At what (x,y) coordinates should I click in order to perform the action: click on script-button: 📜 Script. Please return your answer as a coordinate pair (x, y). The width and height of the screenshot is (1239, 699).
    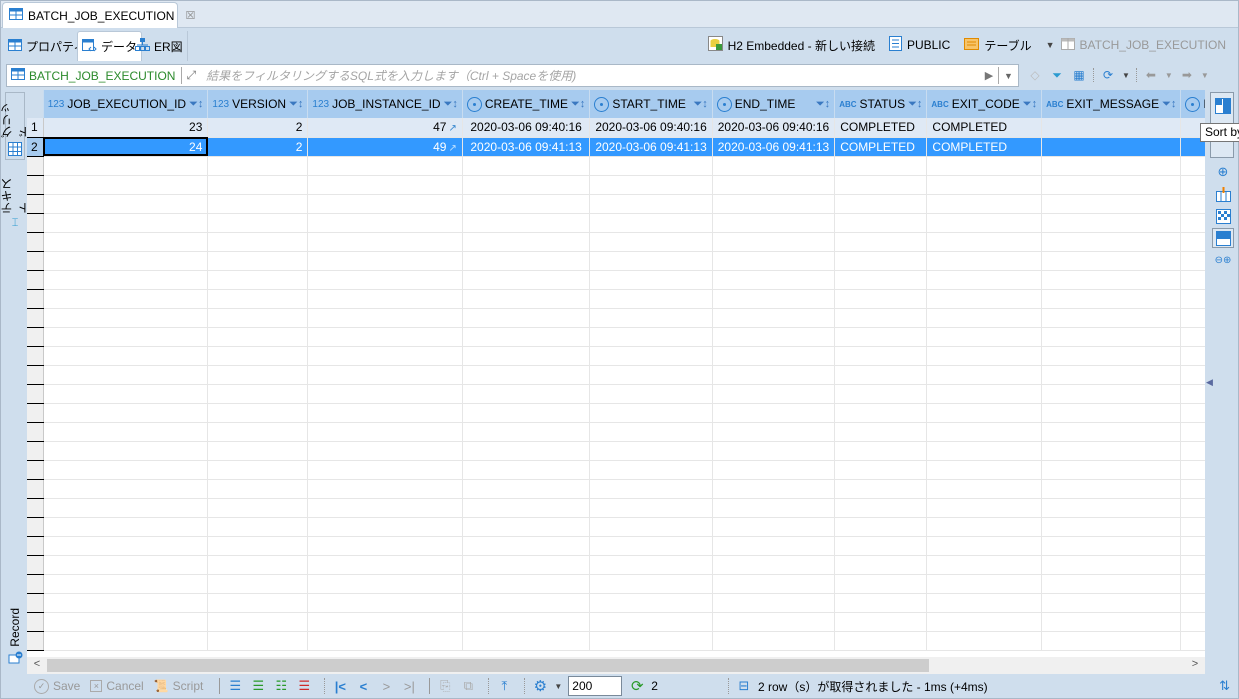
    Looking at the image, I should click on (179, 686).